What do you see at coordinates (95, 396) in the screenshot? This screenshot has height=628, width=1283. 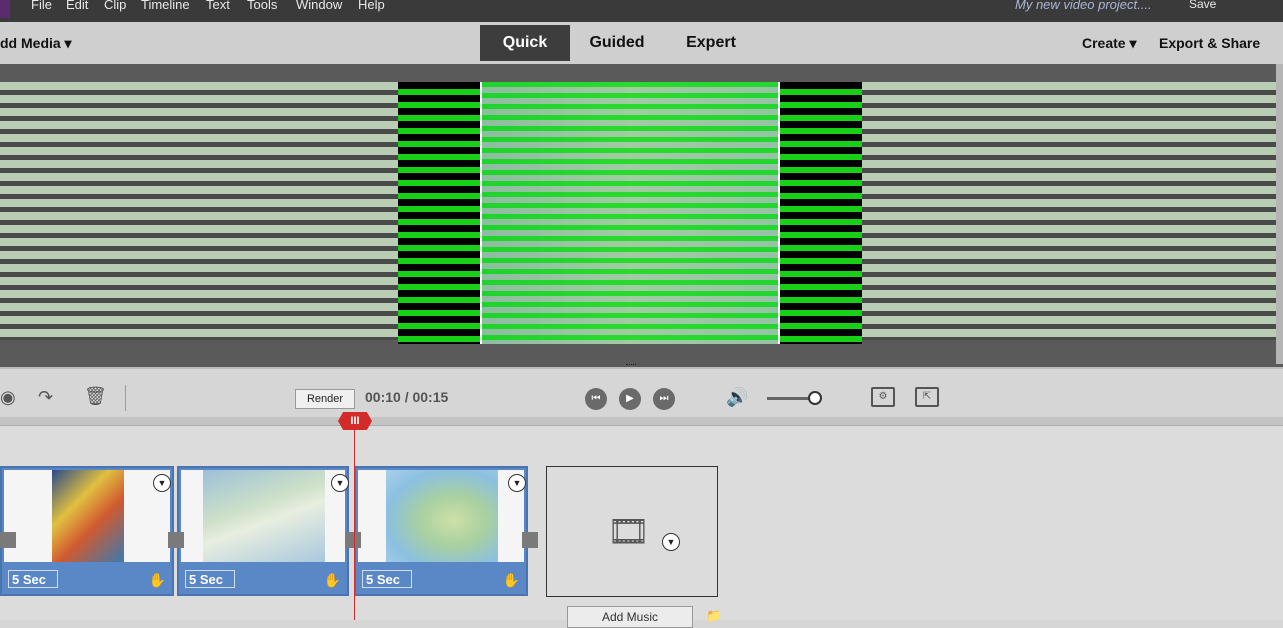 I see `delete-icon: 🗑` at bounding box center [95, 396].